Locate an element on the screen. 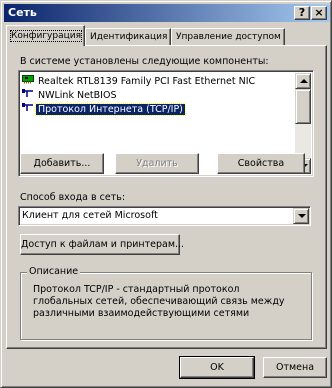 This screenshot has height=388, width=332. dropdown-button is located at coordinates (301, 216).